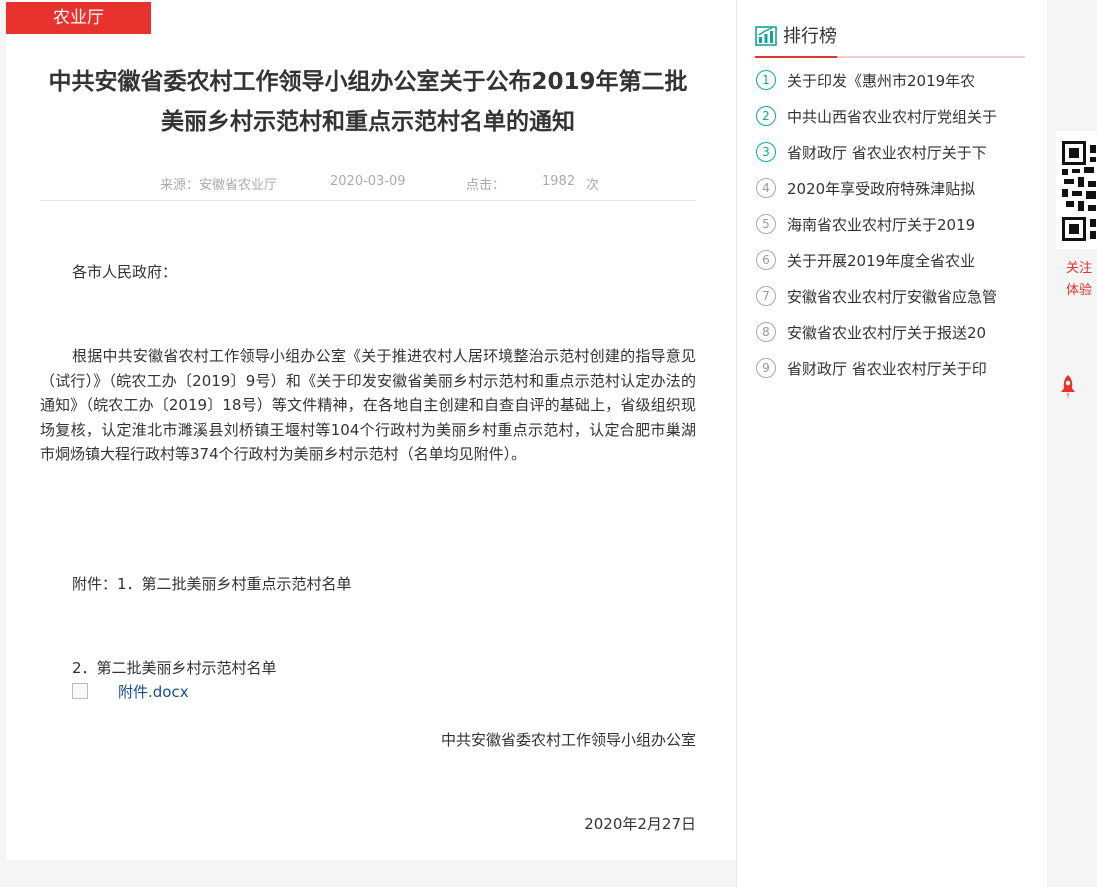 The image size is (1097, 887). I want to click on attachment-line-2: 2．第二批美丽乡村示范村名单, so click(174, 668).